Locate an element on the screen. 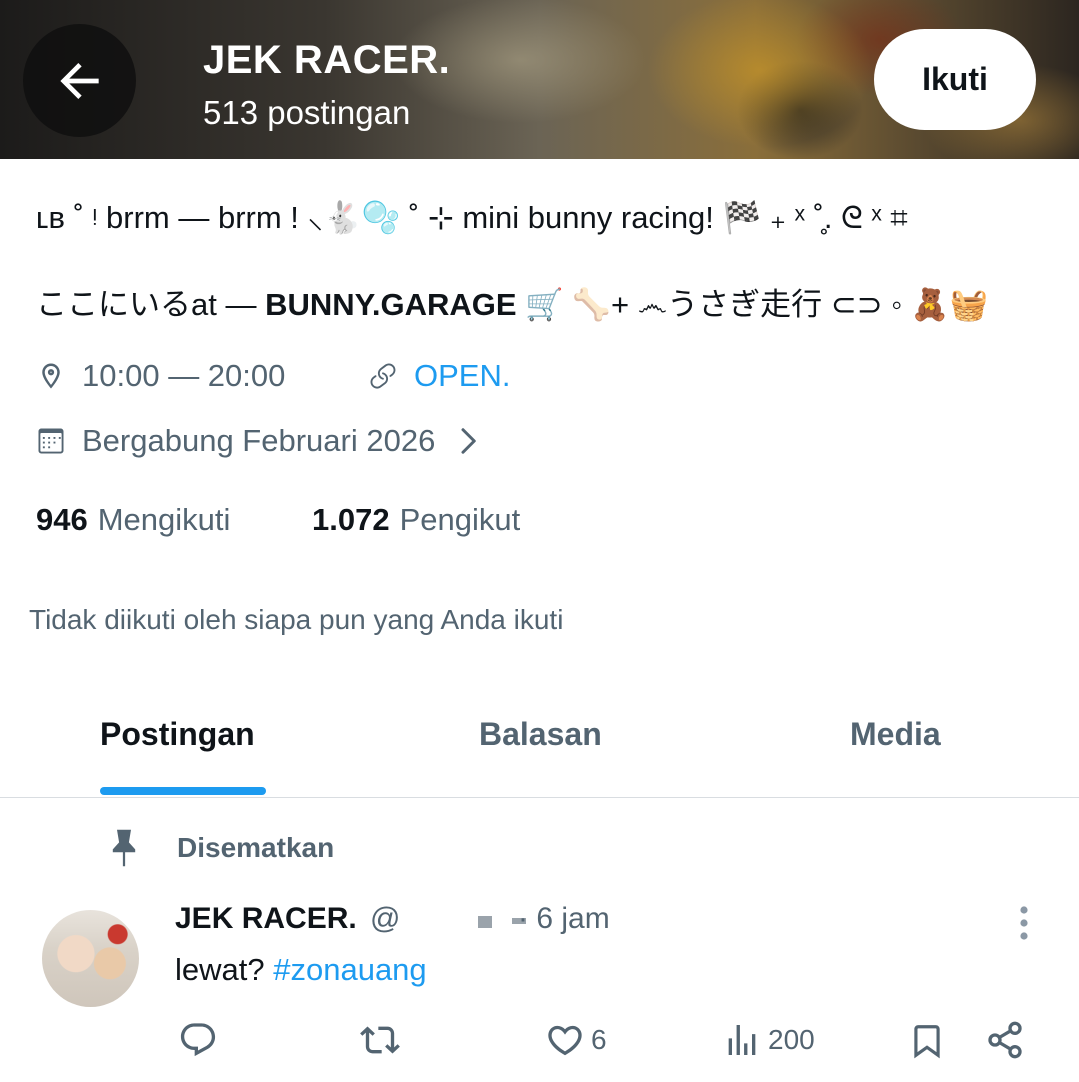 The width and height of the screenshot is (1079, 1082). profile-join-date: Bergabung Februari 2026 is located at coordinates (265, 441).